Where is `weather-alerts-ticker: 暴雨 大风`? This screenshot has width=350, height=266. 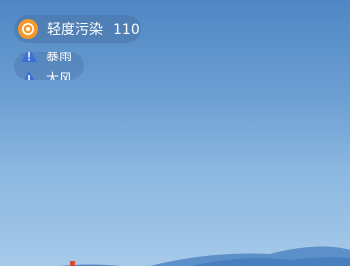 weather-alerts-ticker: 暴雨 大风 is located at coordinates (49, 66).